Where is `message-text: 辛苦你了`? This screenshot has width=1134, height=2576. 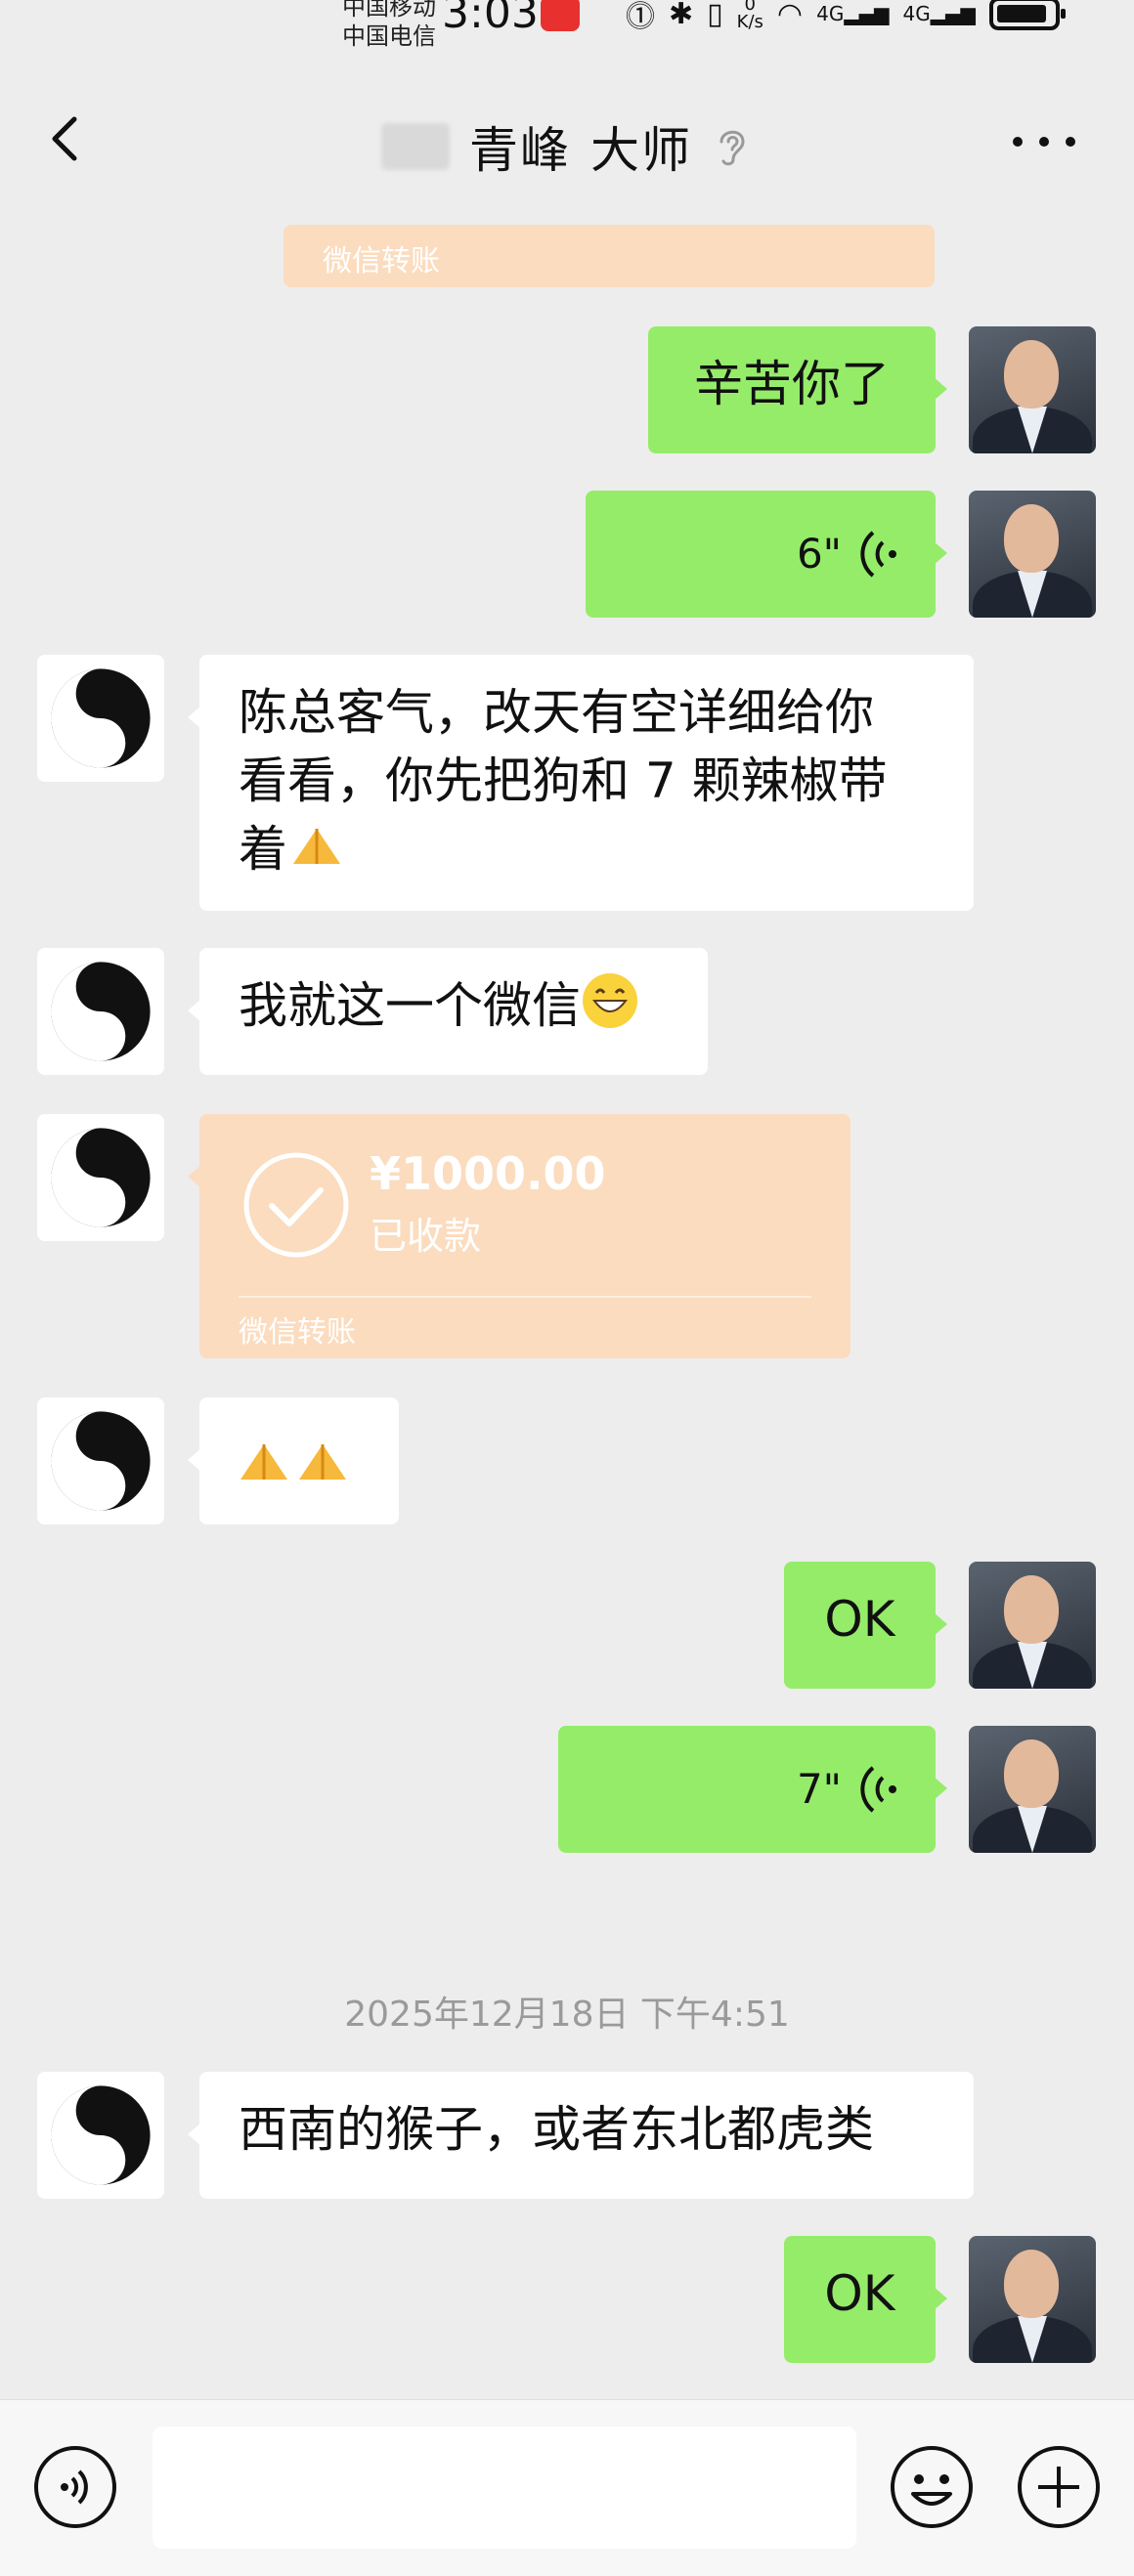 message-text: 辛苦你了 is located at coordinates (792, 384).